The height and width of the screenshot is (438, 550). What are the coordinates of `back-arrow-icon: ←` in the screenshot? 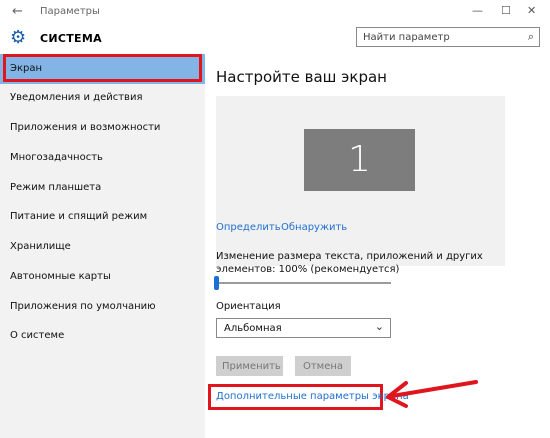 It's located at (17, 11).